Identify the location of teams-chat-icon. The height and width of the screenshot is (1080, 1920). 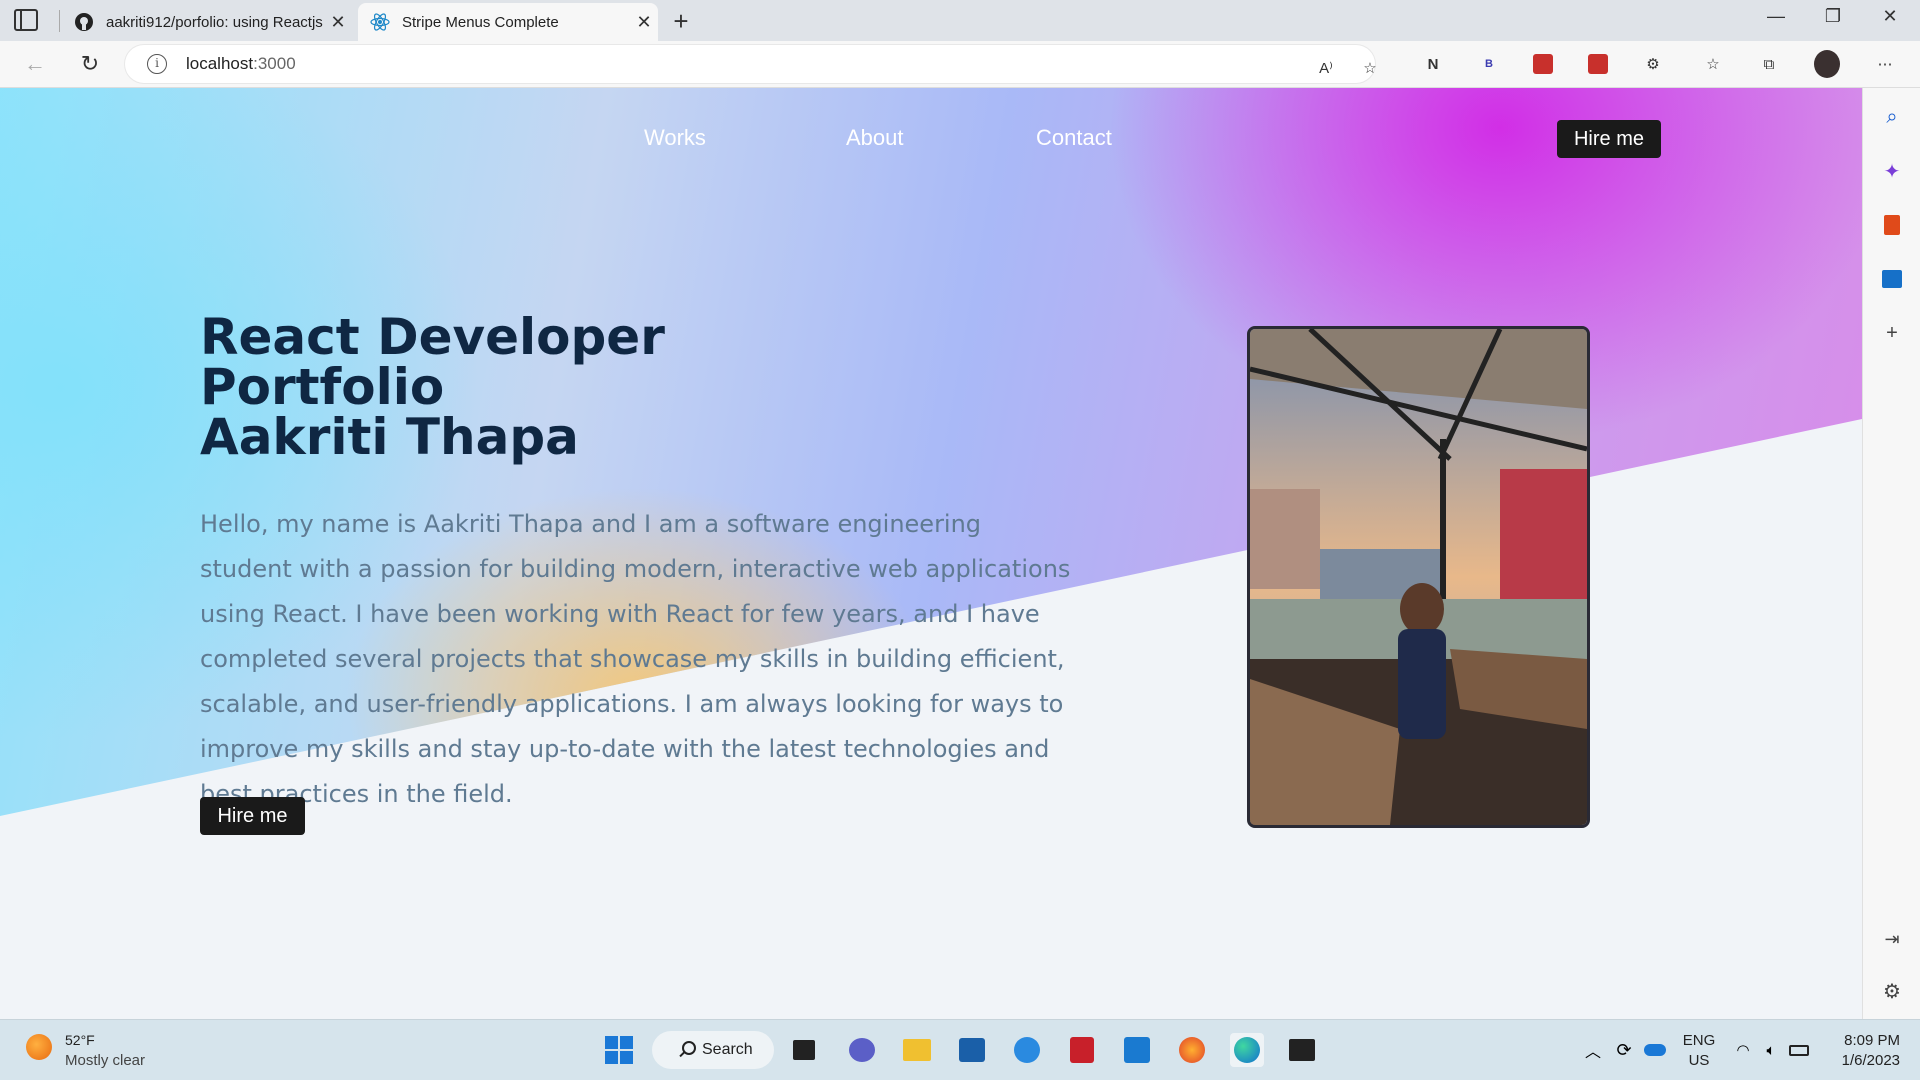
(862, 1050).